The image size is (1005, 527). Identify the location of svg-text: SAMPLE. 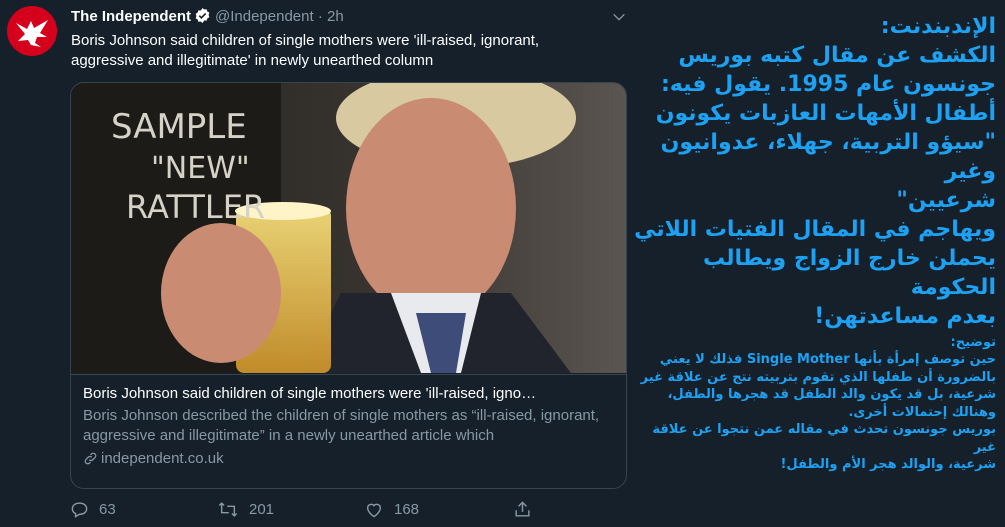
(179, 127).